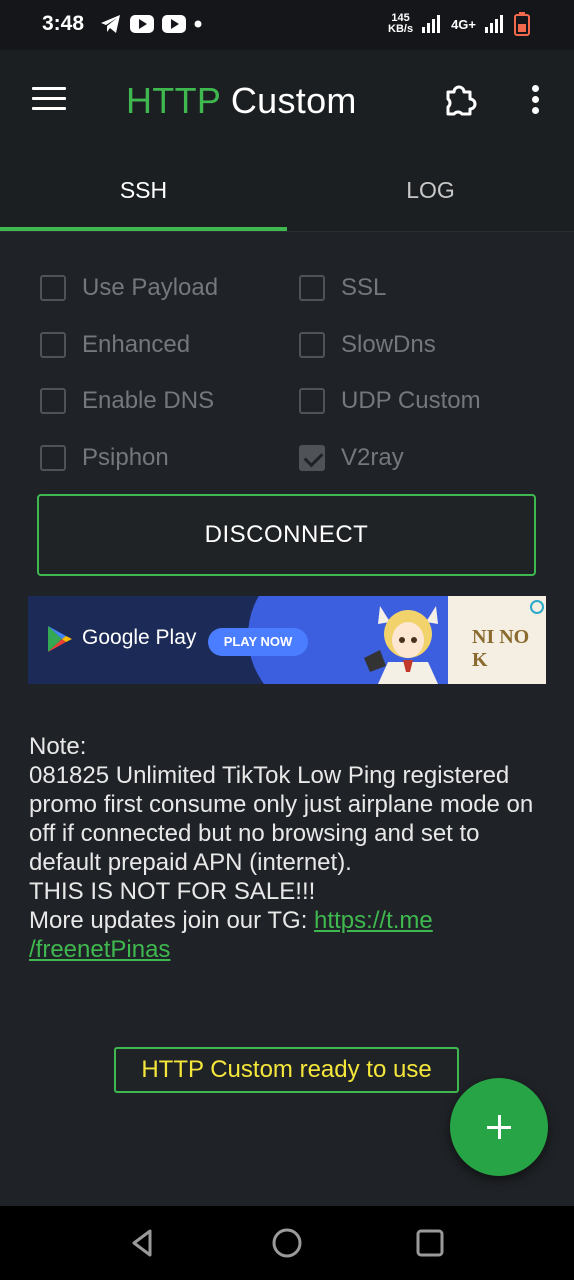 Image resolution: width=574 pixels, height=1280 pixels. What do you see at coordinates (53, 401) in the screenshot?
I see `enable-dns-checkbox` at bounding box center [53, 401].